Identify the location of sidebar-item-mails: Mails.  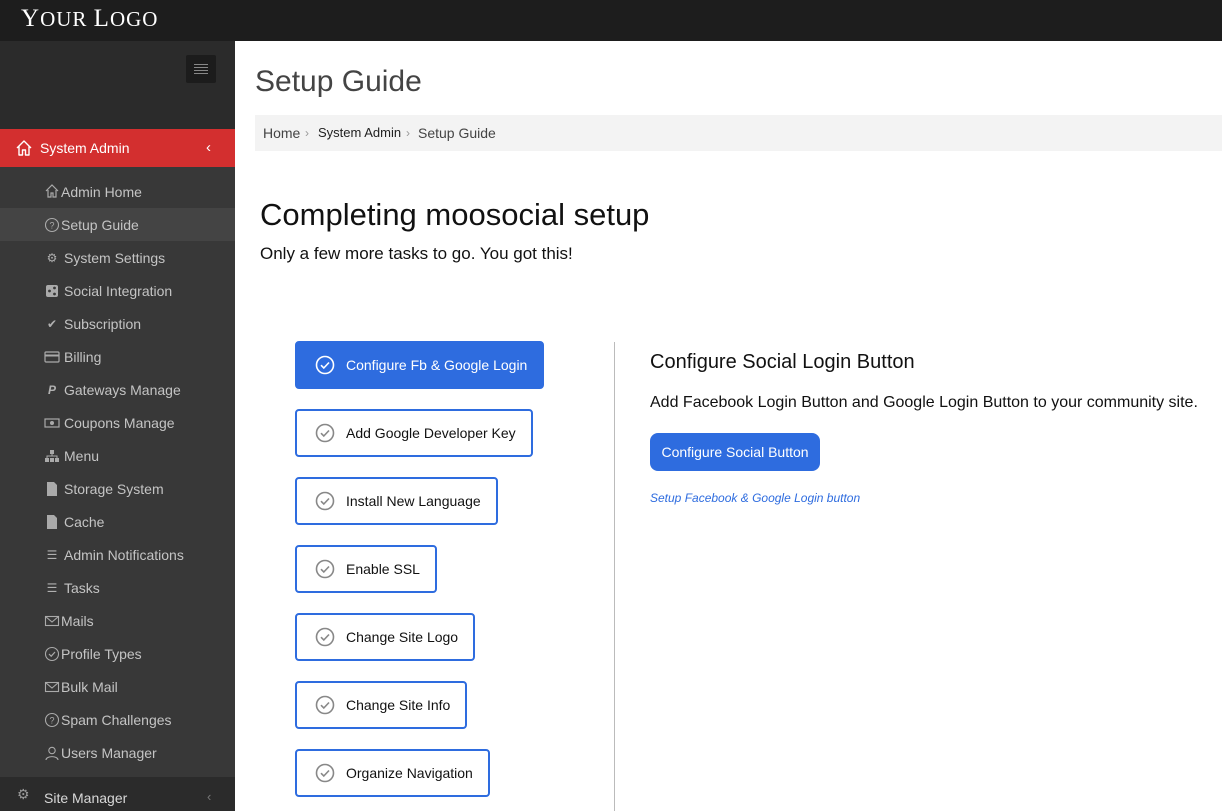
(117, 620).